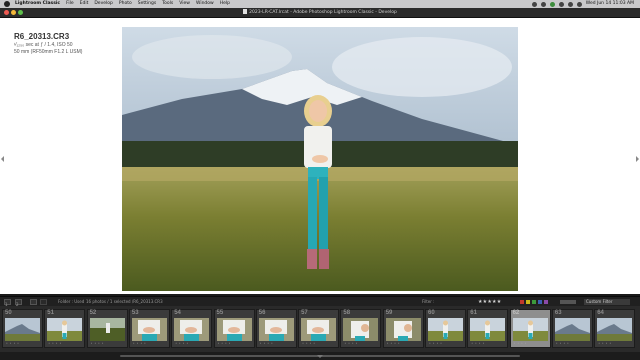  What do you see at coordinates (6, 12) in the screenshot?
I see `close-icon` at bounding box center [6, 12].